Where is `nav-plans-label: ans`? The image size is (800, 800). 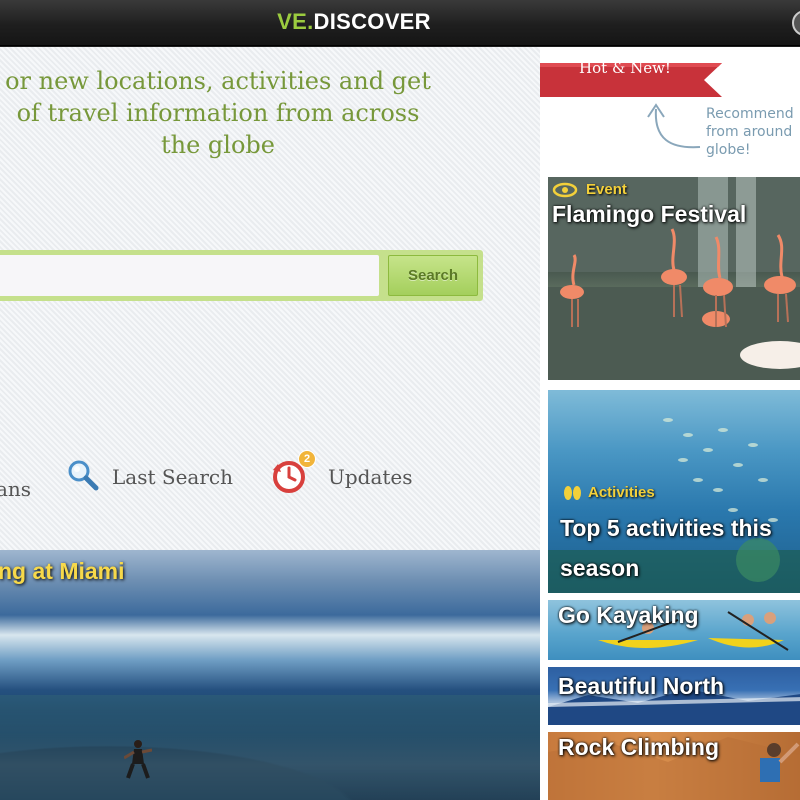
nav-plans-label: ans is located at coordinates (16, 489).